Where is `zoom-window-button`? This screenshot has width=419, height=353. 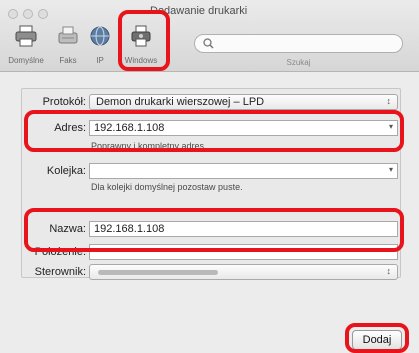
zoom-window-button is located at coordinates (43, 14).